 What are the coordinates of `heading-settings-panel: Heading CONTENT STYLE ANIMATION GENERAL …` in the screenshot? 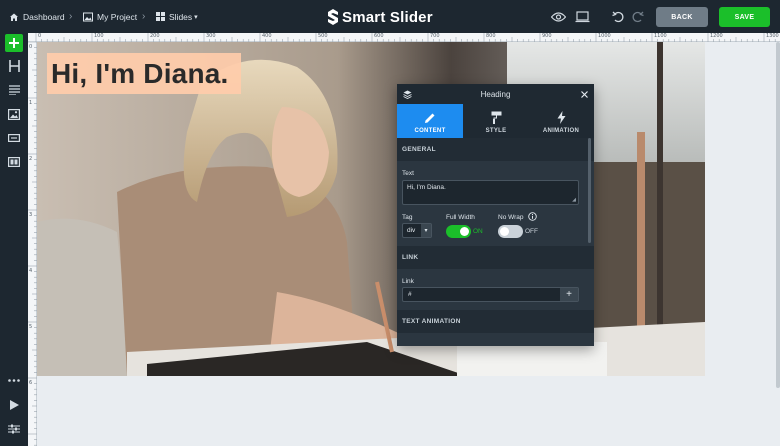 It's located at (495, 215).